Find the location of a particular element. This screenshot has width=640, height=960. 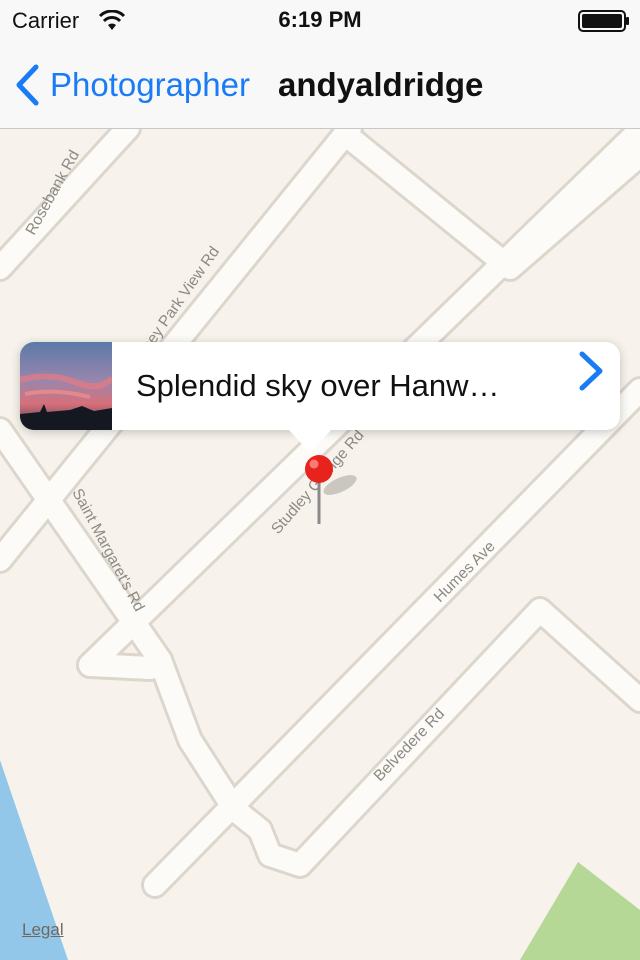

status-bar: Carrier 6:19 PM is located at coordinates (320, 20).